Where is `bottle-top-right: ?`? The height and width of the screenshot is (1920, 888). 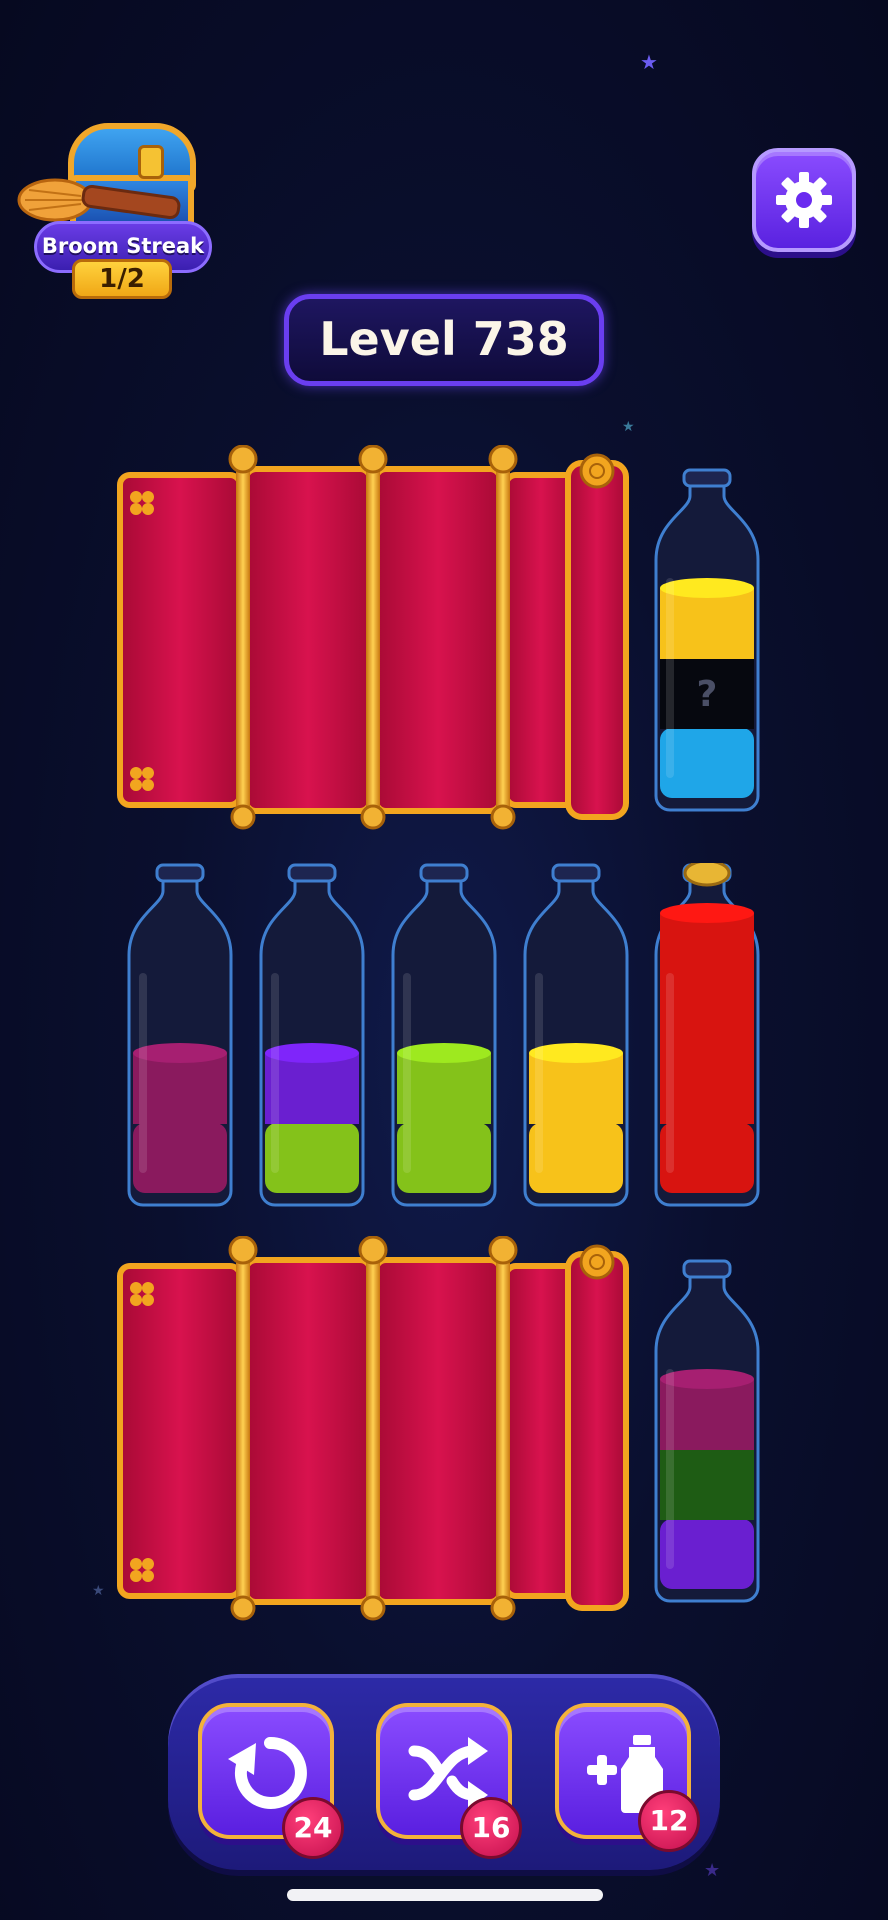 bottle-top-right: ? is located at coordinates (707, 640).